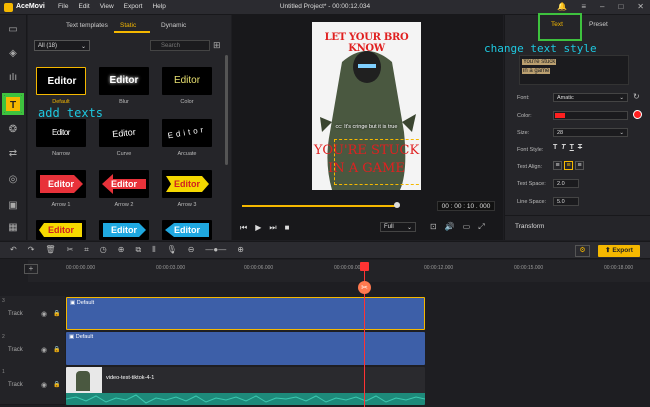  Describe the element at coordinates (364, 266) in the screenshot. I see `playhead-handle` at that location.